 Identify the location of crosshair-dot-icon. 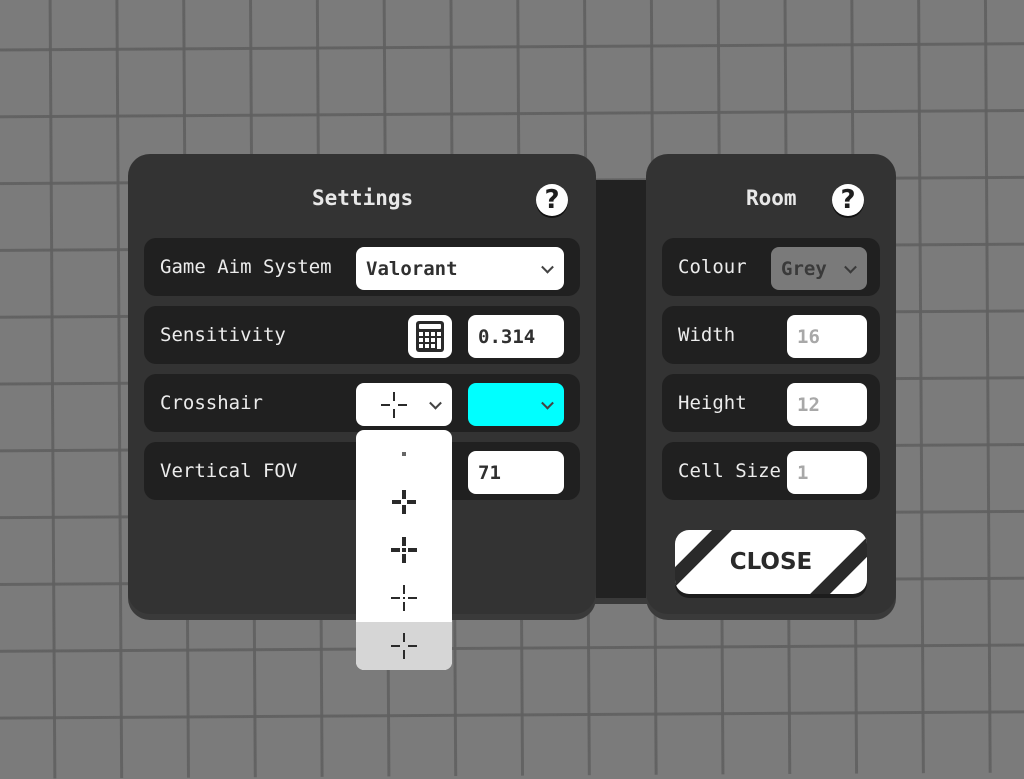
(404, 454).